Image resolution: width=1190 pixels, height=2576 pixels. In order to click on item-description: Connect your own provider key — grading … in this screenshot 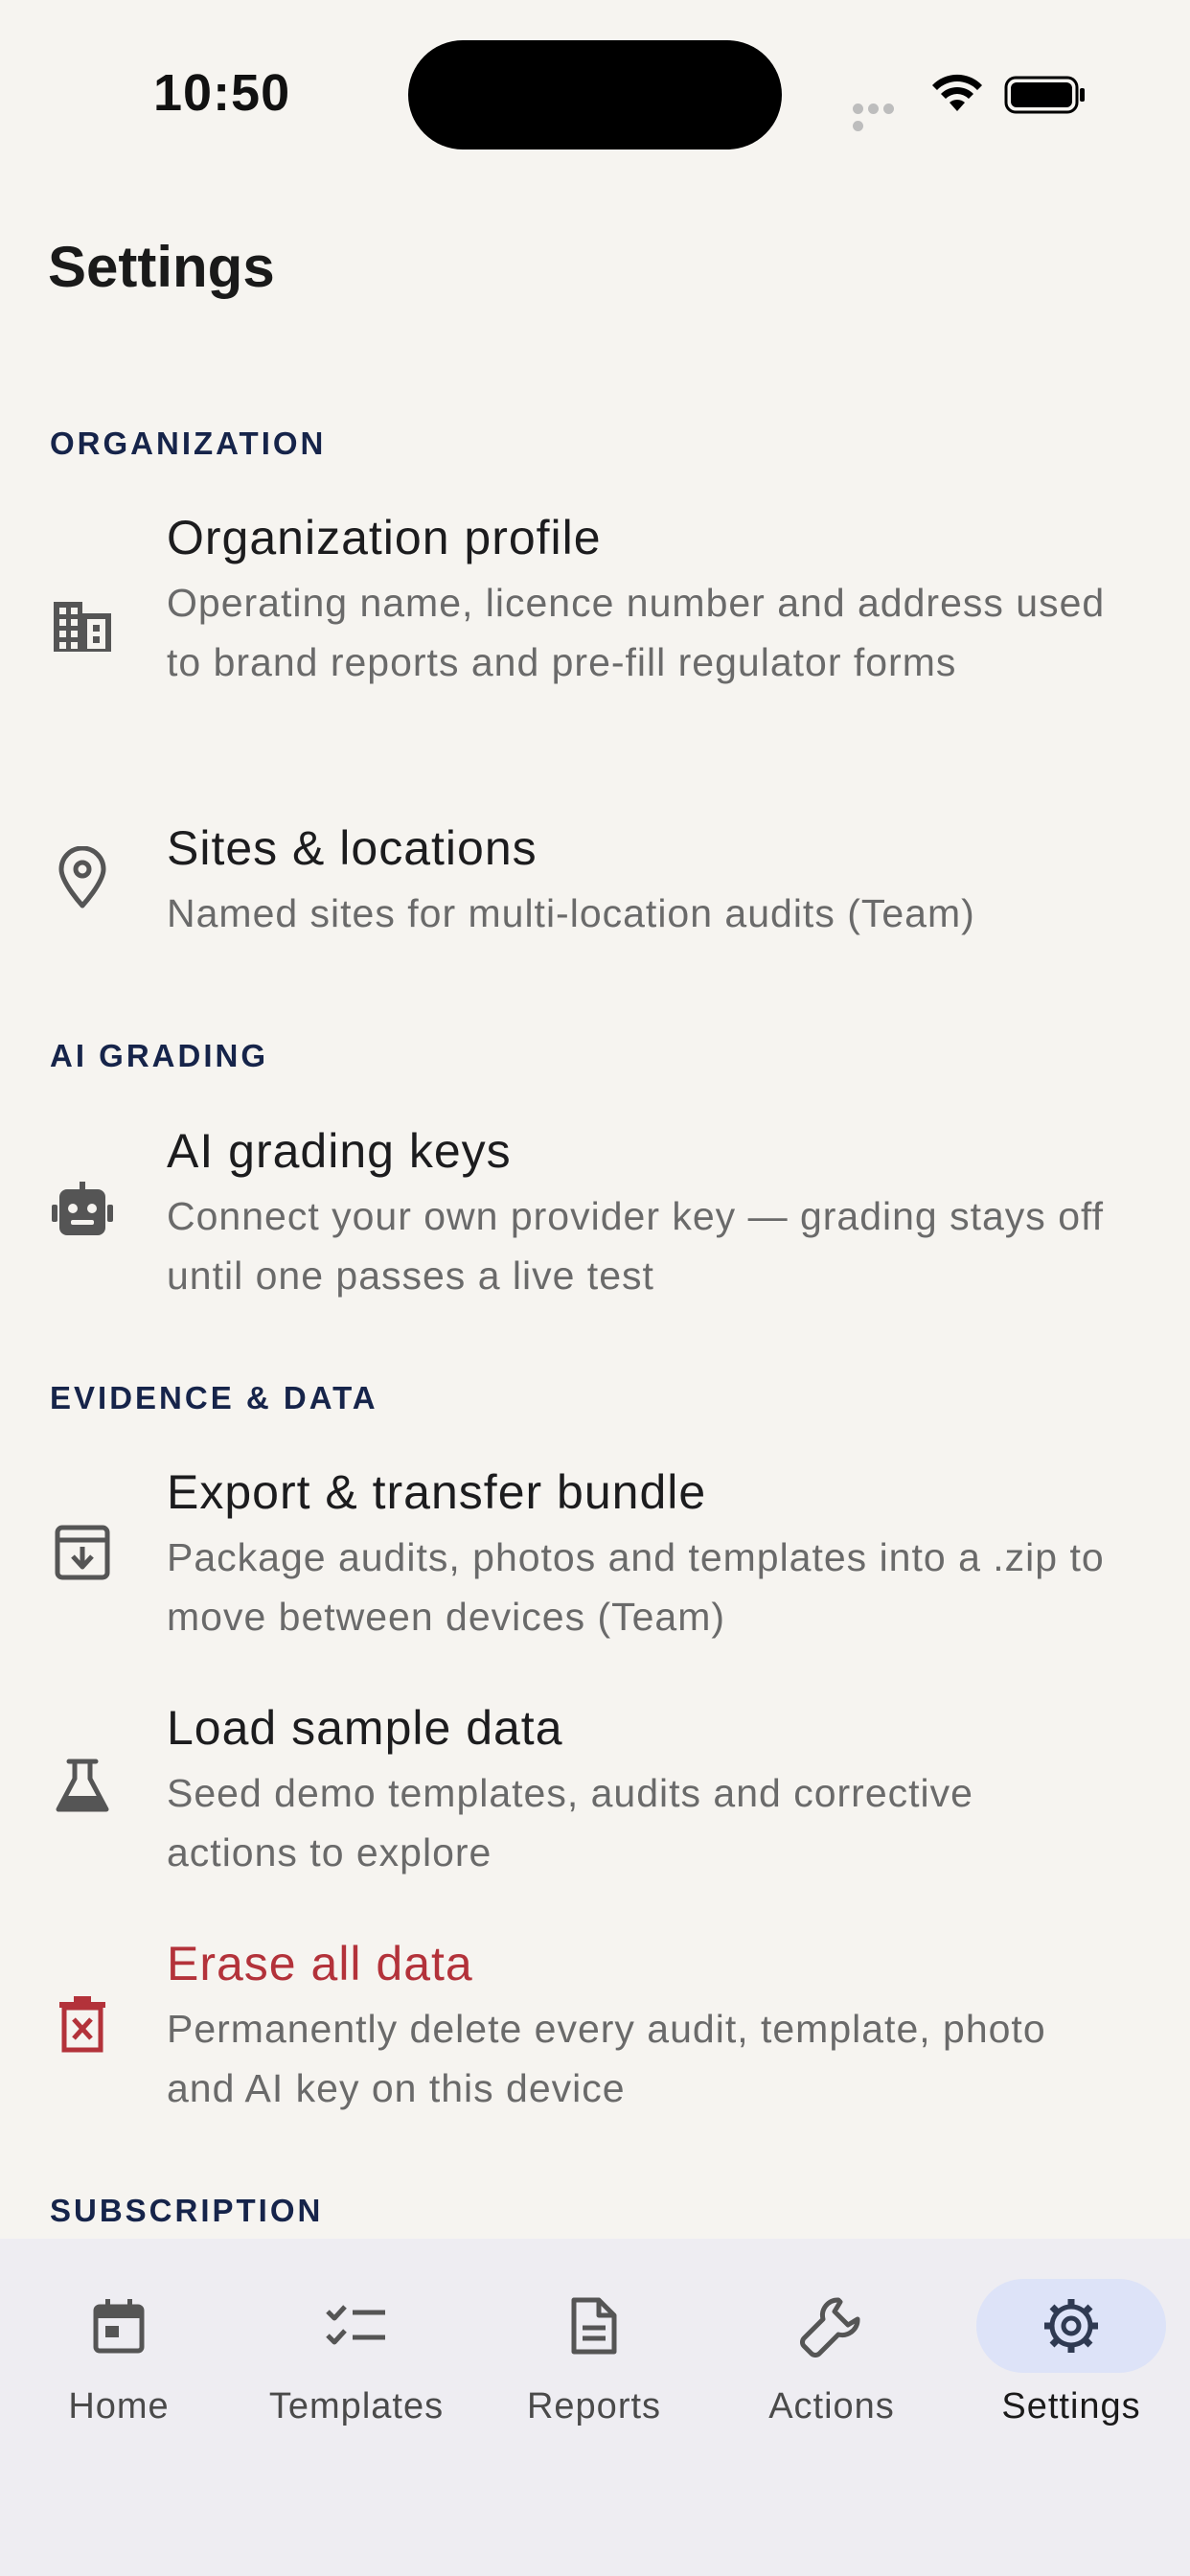, I will do `click(636, 1246)`.